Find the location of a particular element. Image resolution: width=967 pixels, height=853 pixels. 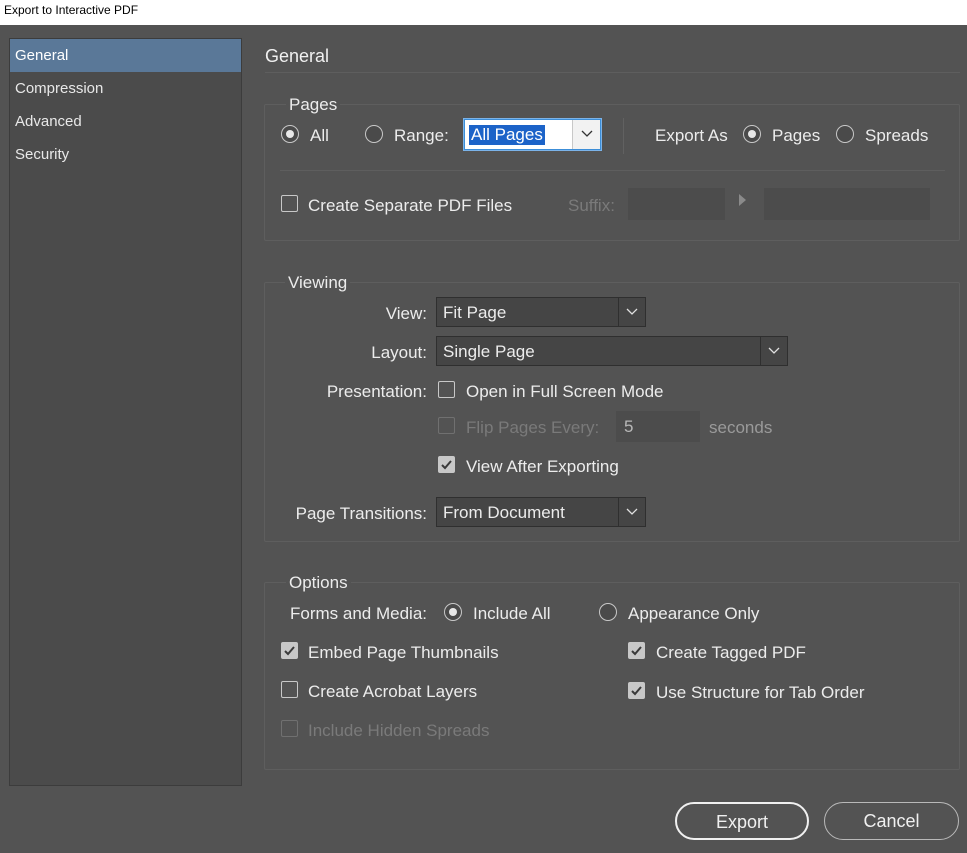

export-as-spreads-label: Spreads is located at coordinates (897, 135).